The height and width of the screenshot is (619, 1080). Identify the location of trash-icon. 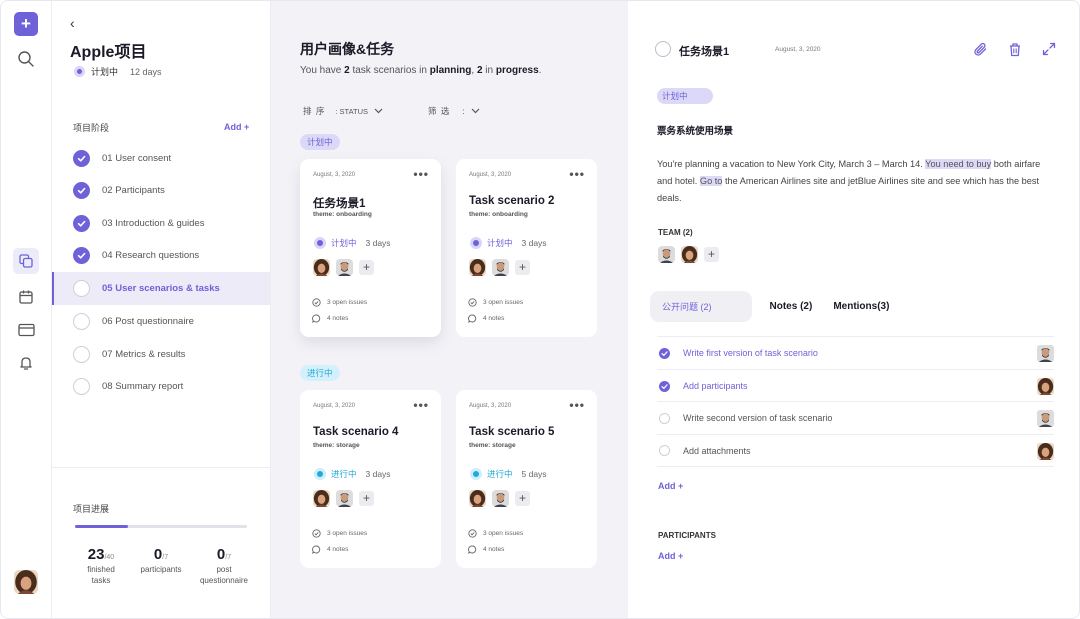
(1015, 49).